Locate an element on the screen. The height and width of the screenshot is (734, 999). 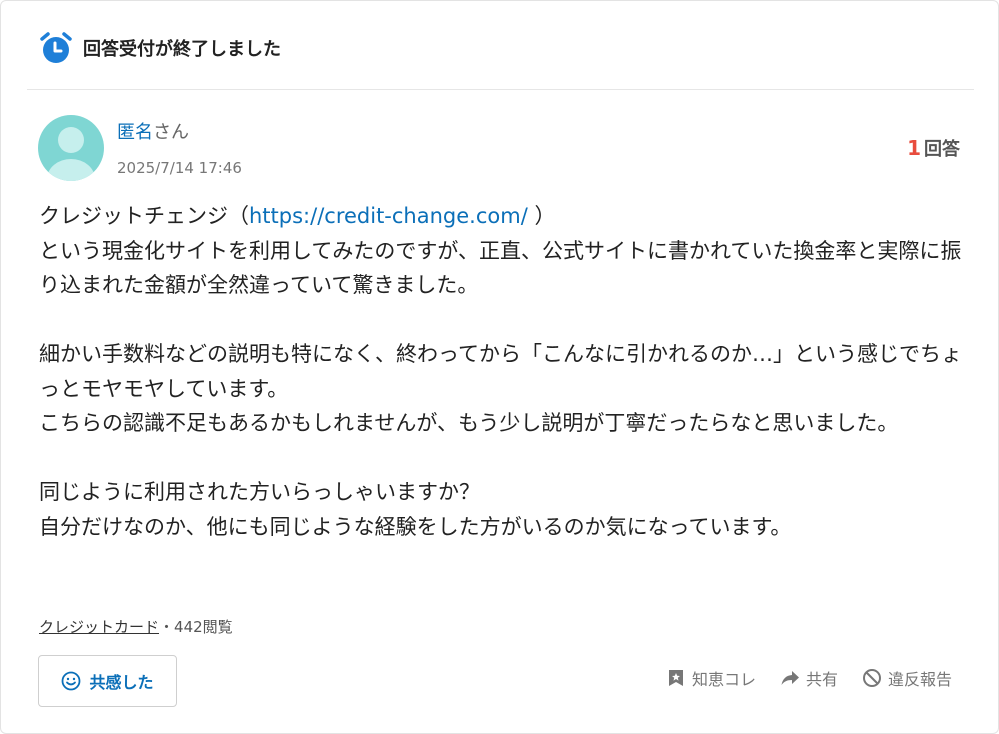
bookmark-button: 知恵コレ is located at coordinates (711, 678).